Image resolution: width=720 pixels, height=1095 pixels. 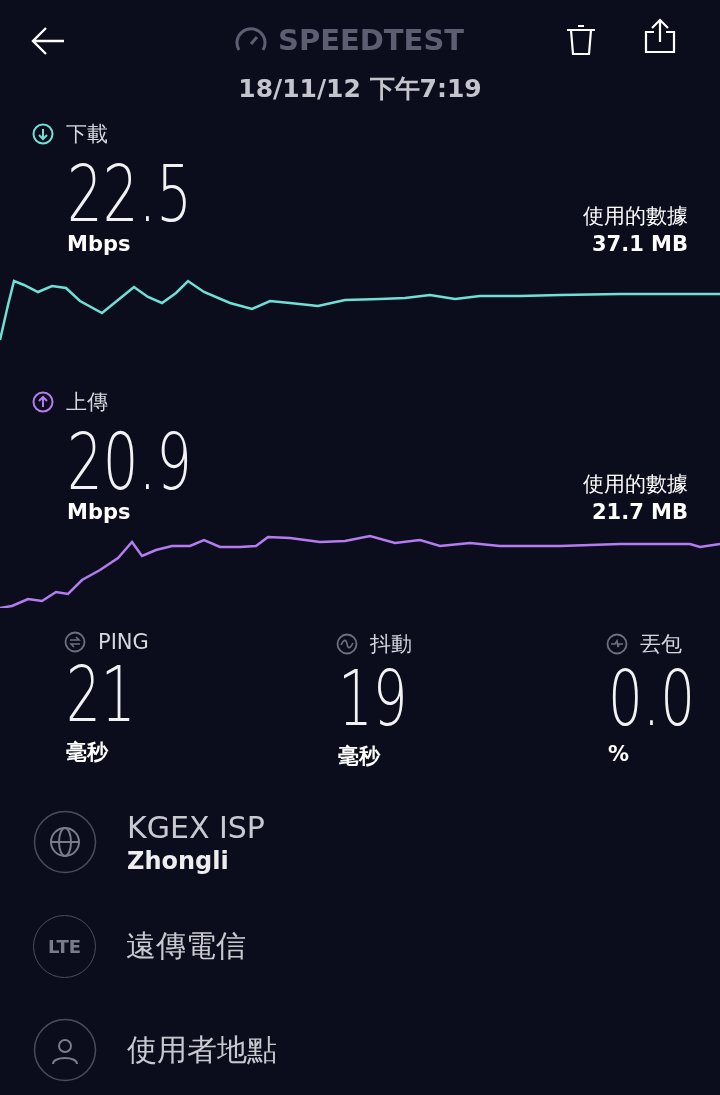 What do you see at coordinates (619, 754) in the screenshot?
I see `metric-unit: %` at bounding box center [619, 754].